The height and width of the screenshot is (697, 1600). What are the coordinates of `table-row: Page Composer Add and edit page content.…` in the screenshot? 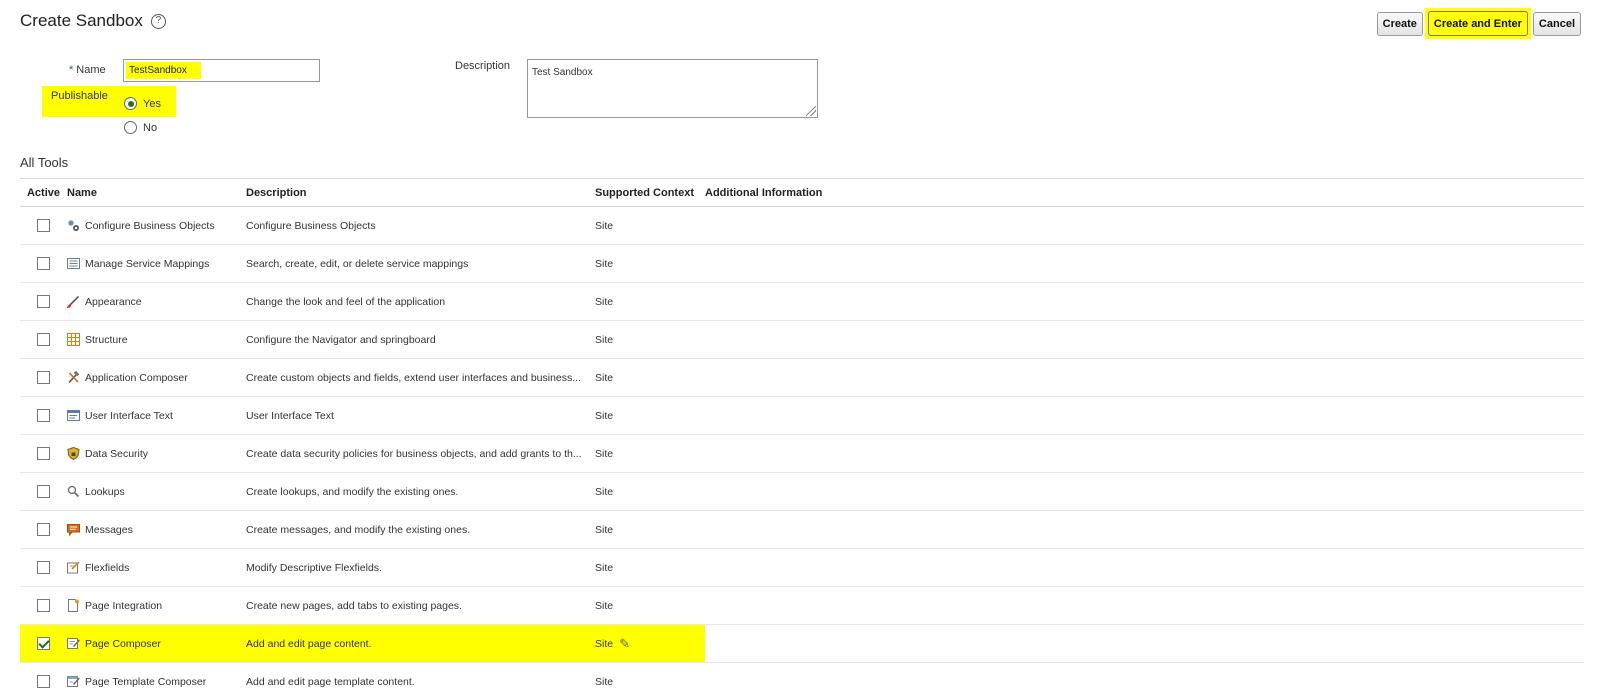 It's located at (802, 643).